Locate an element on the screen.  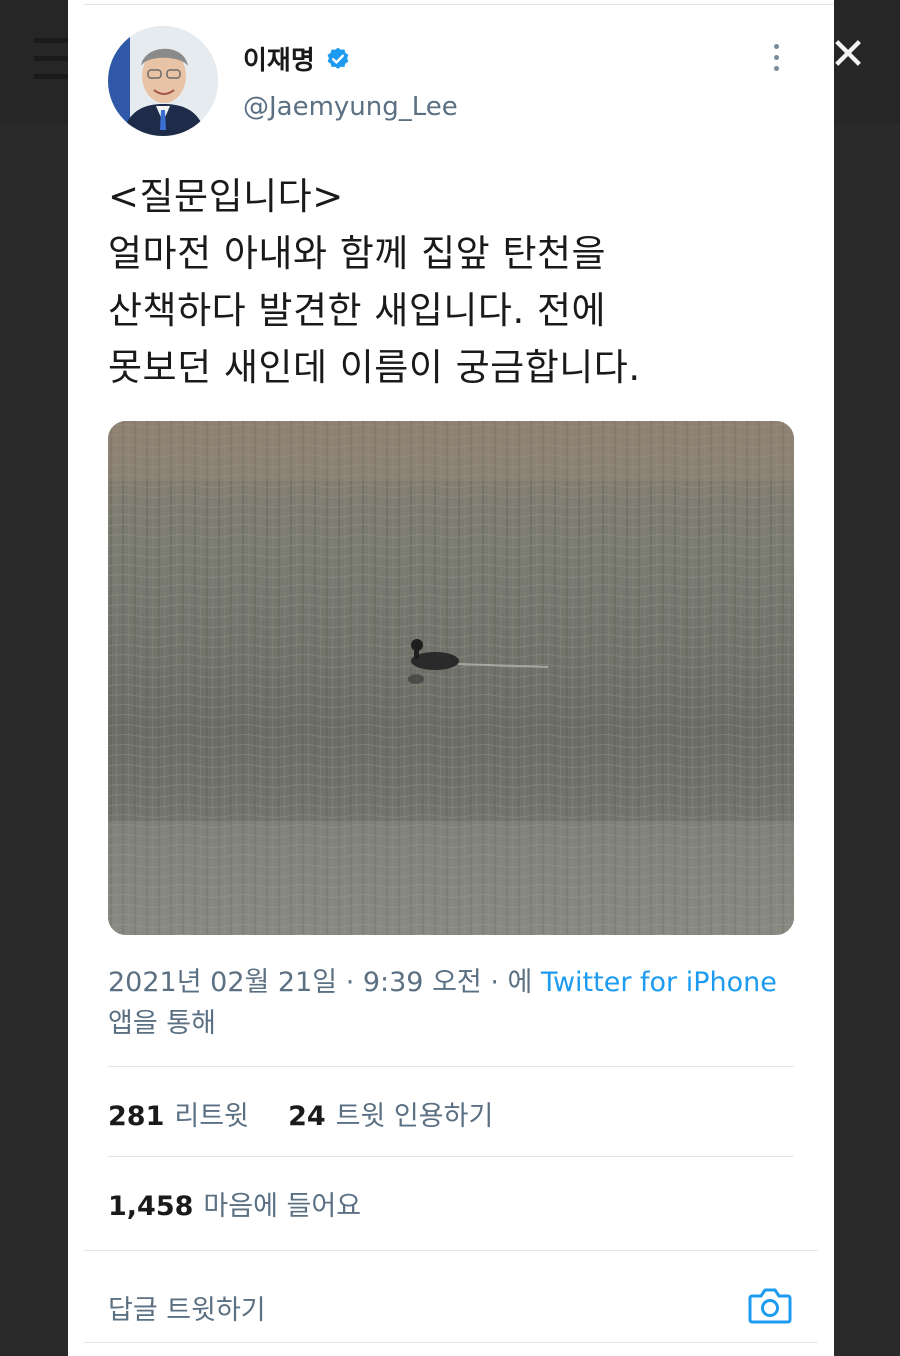
tweet-text-line: <질문입니다> is located at coordinates (226, 196).